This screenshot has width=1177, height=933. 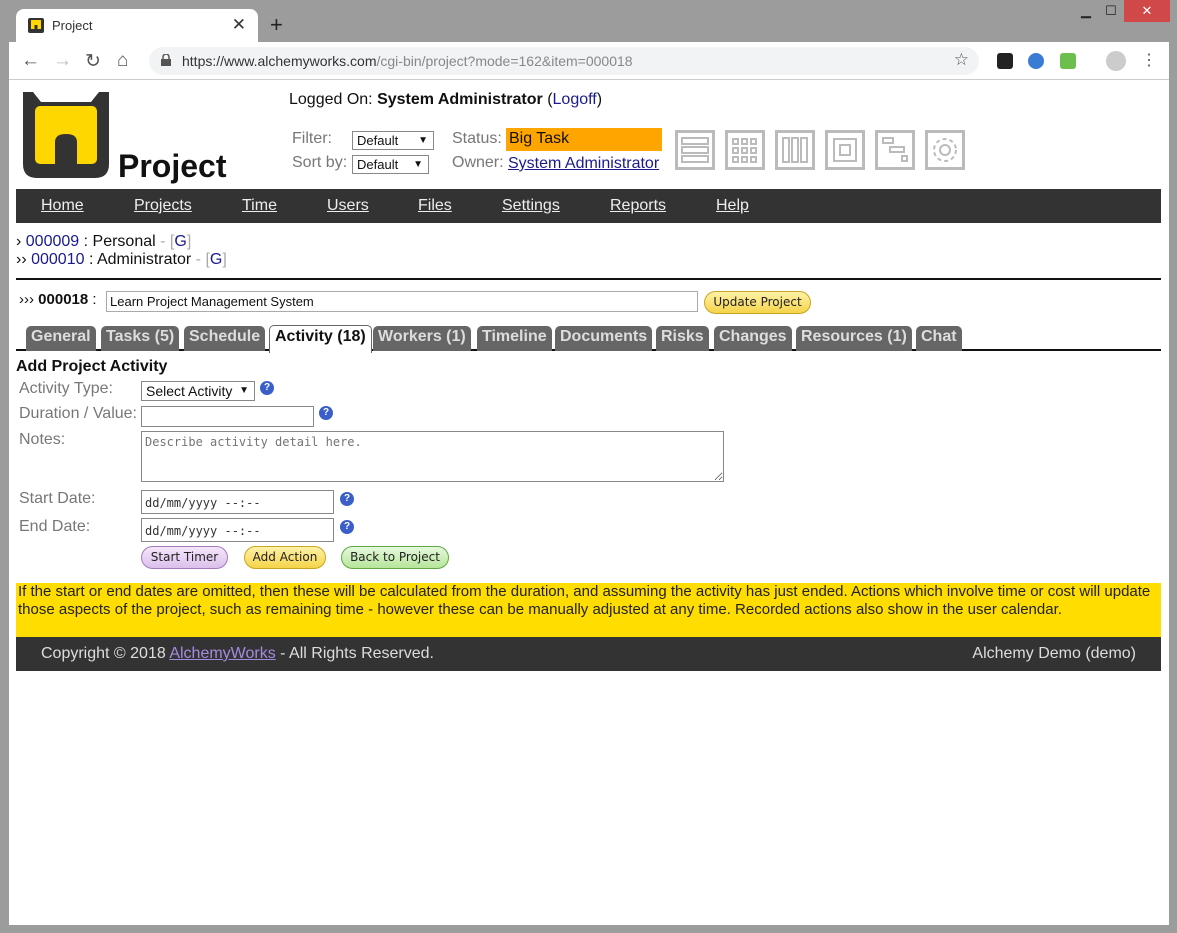 I want to click on duration-input, so click(x=227, y=416).